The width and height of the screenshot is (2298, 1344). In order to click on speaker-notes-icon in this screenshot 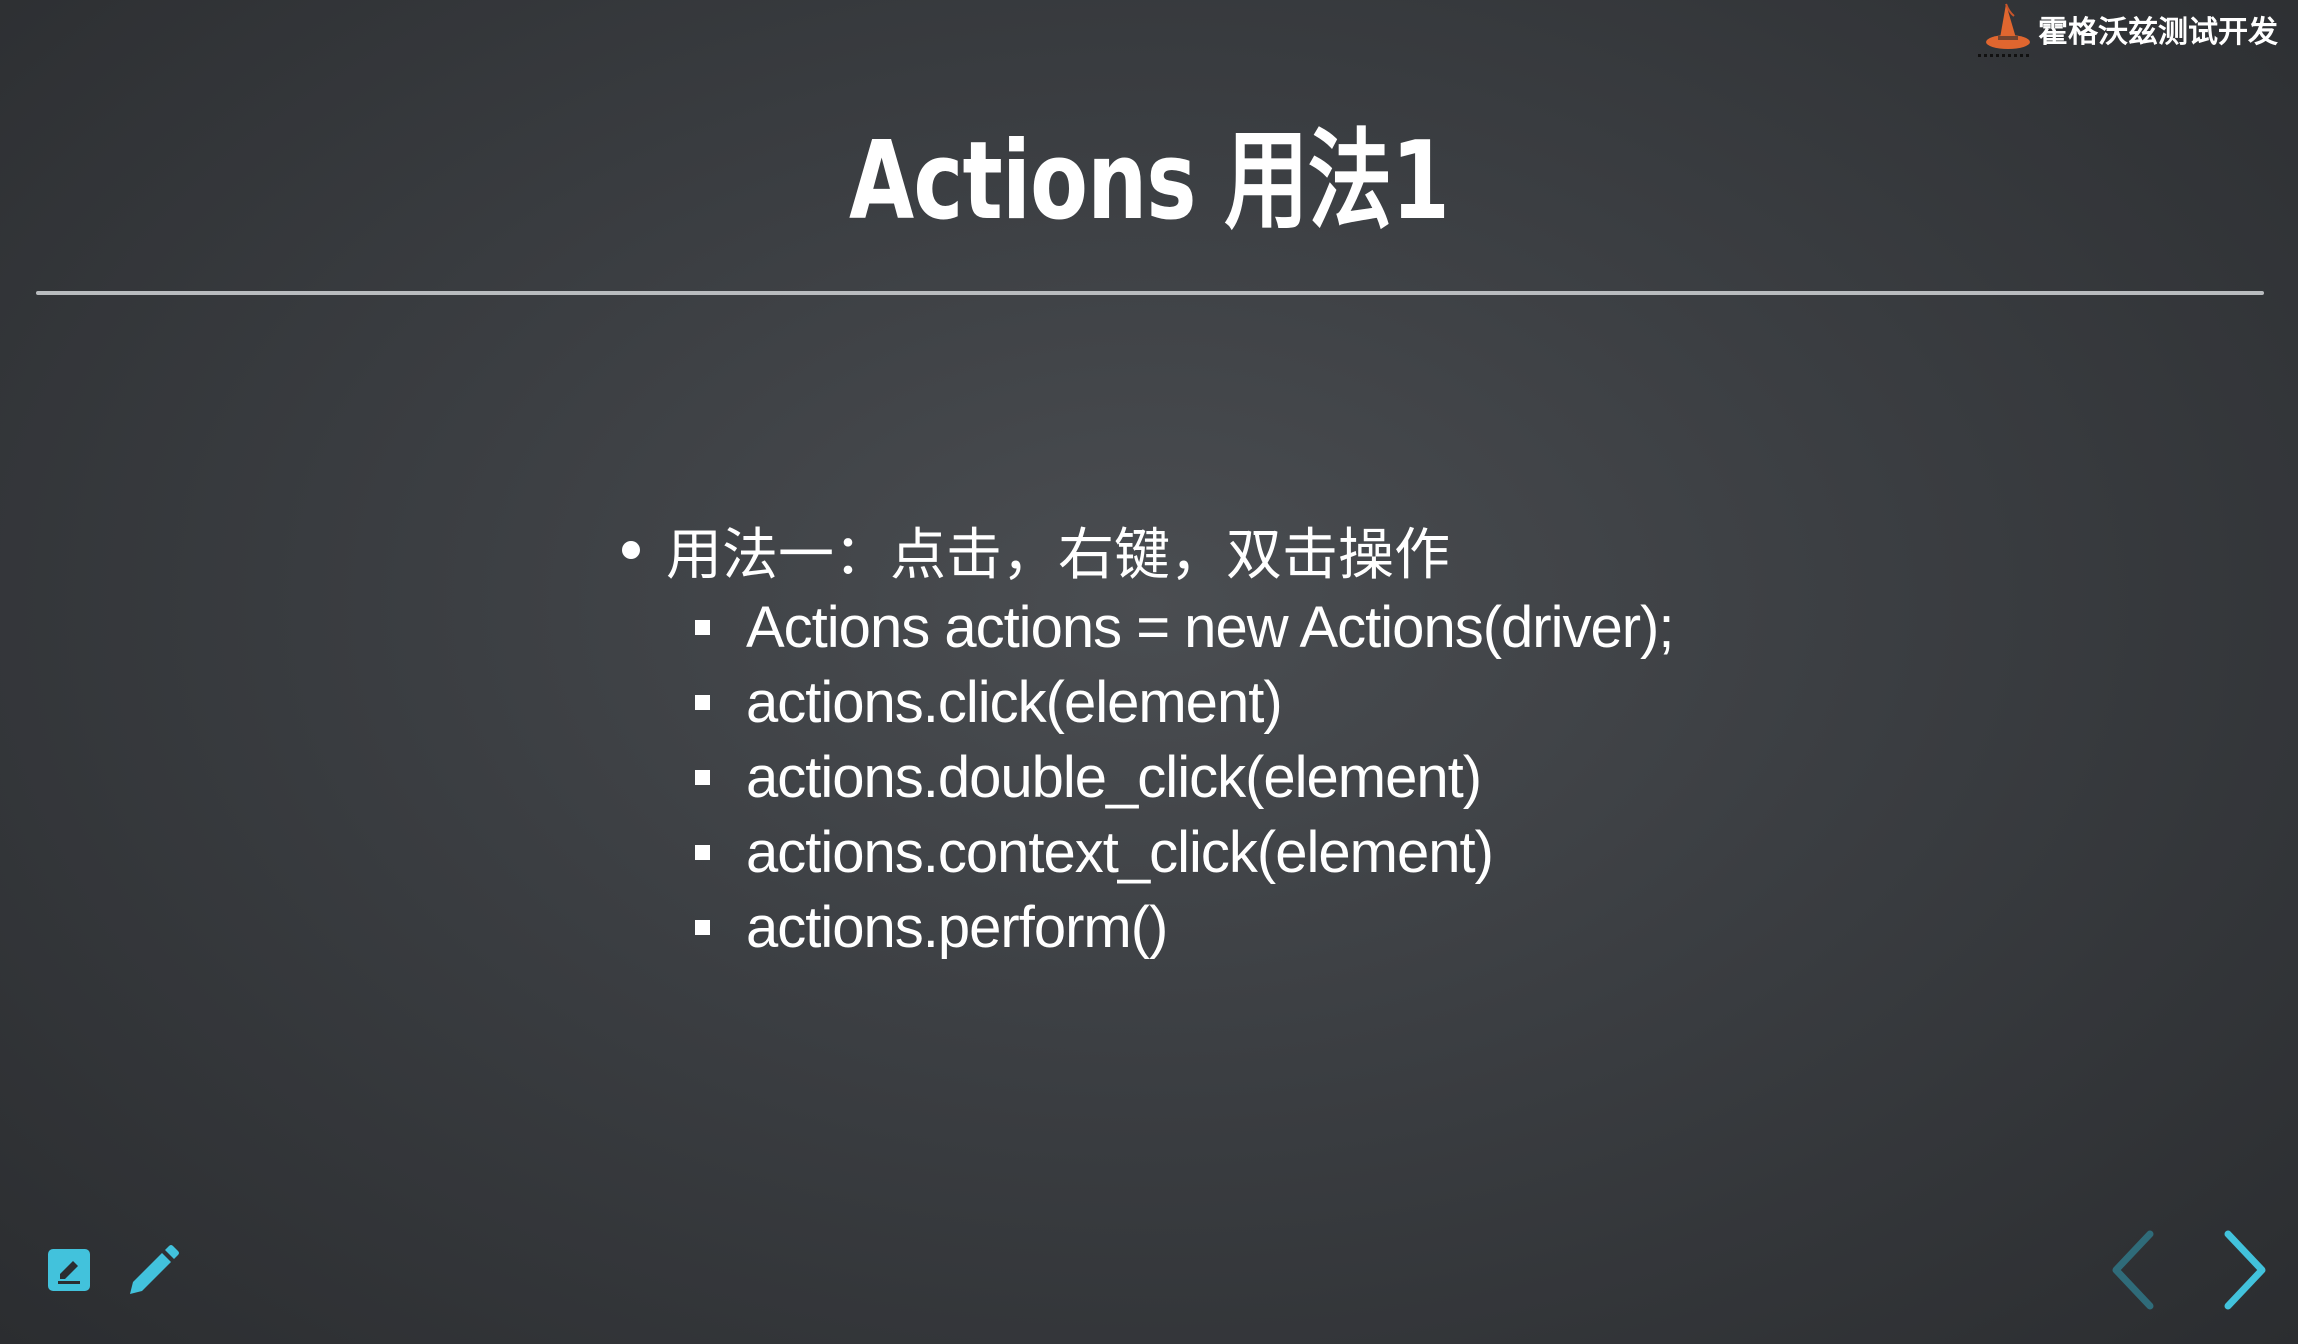, I will do `click(69, 1270)`.